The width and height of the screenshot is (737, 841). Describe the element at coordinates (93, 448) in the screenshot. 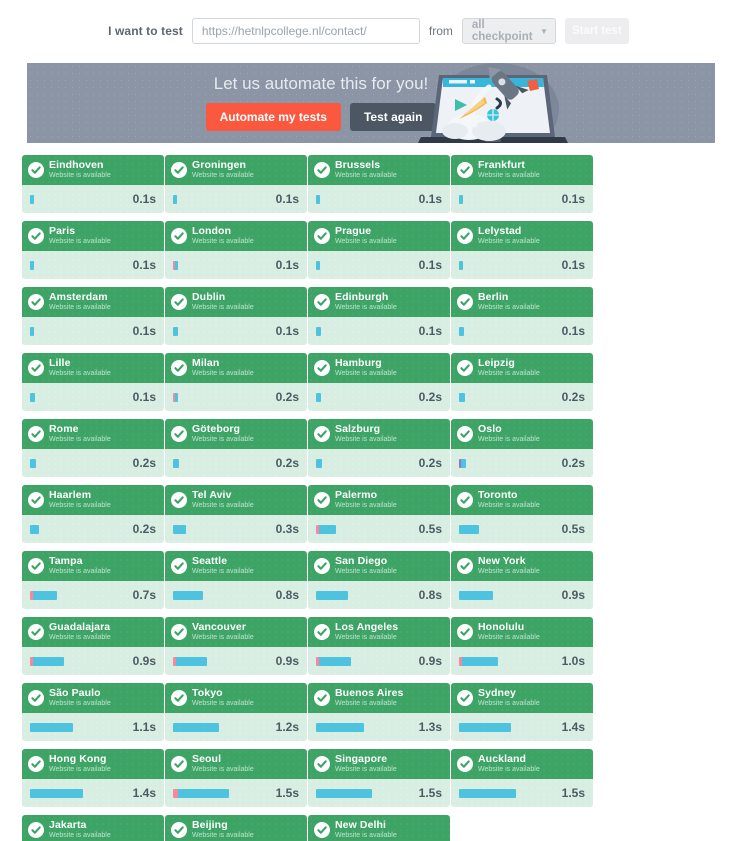

I see `checkpoint-result-card: Rome Website is available 0.2s` at that location.